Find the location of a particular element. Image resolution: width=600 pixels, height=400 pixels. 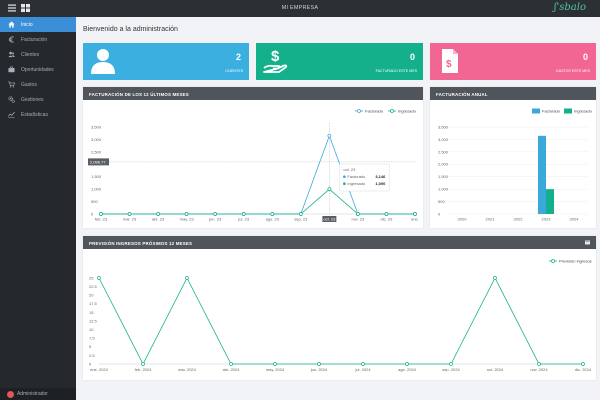

clients-count: 2 is located at coordinates (238, 57).